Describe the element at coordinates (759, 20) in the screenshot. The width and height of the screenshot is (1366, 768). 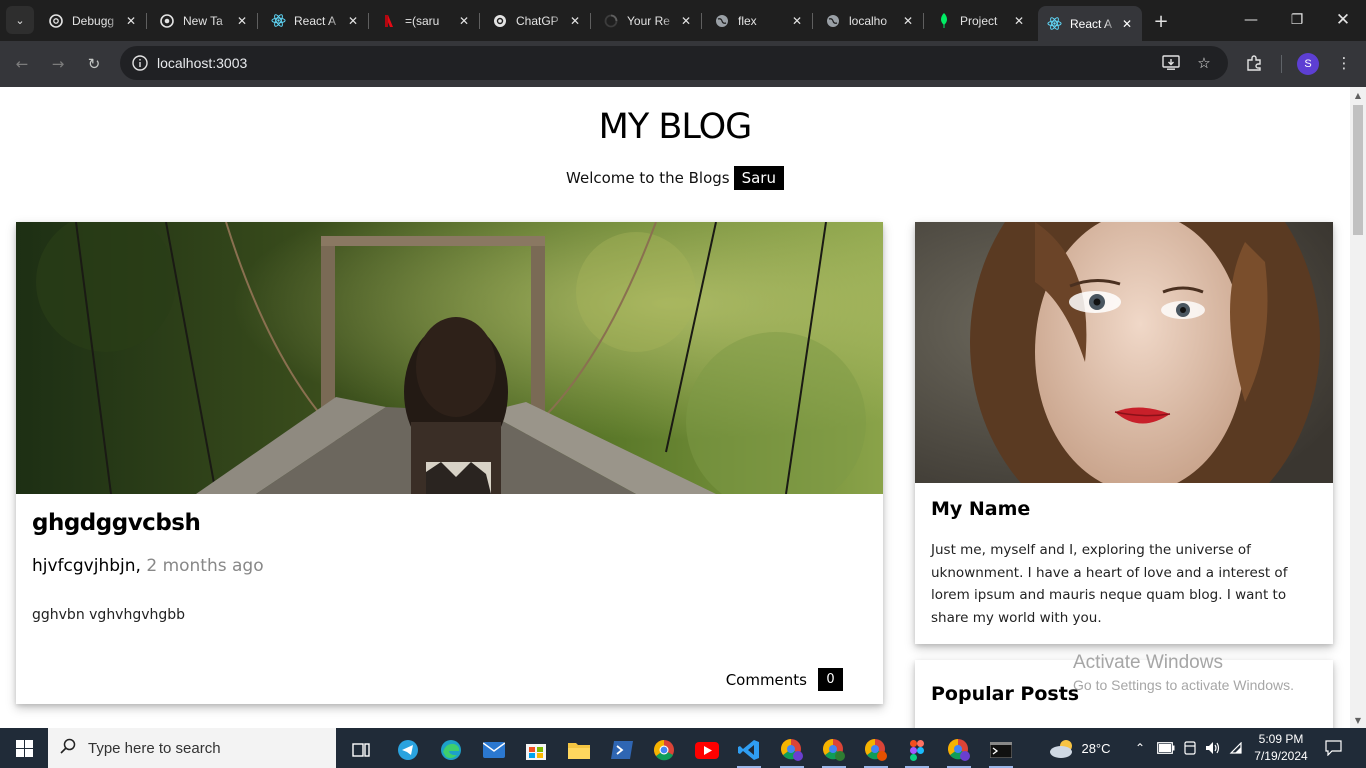
I see `browser-tab: flex ✕` at that location.